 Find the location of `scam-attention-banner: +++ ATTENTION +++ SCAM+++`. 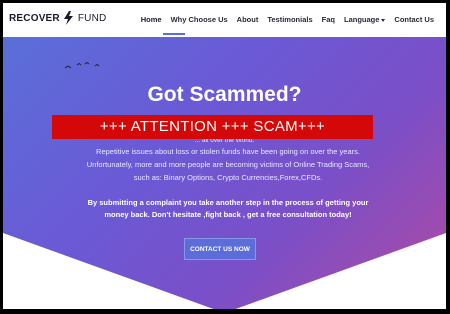

scam-attention-banner: +++ ATTENTION +++ SCAM+++ is located at coordinates (212, 127).